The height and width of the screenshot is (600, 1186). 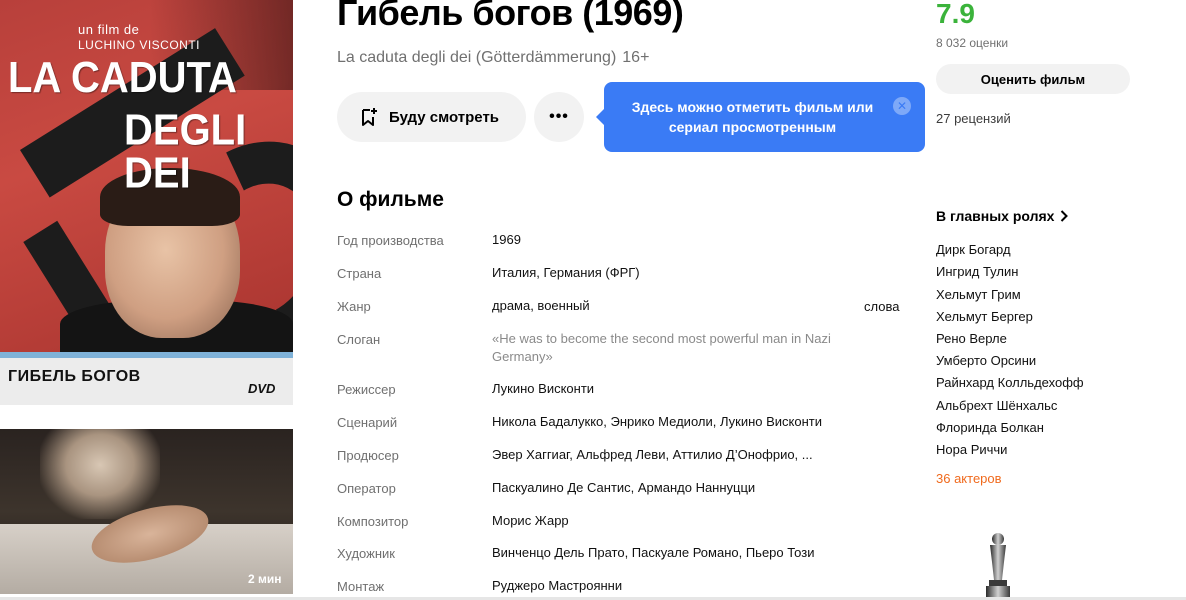 I want to click on reviews-link: 27 рецензий, so click(x=973, y=118).